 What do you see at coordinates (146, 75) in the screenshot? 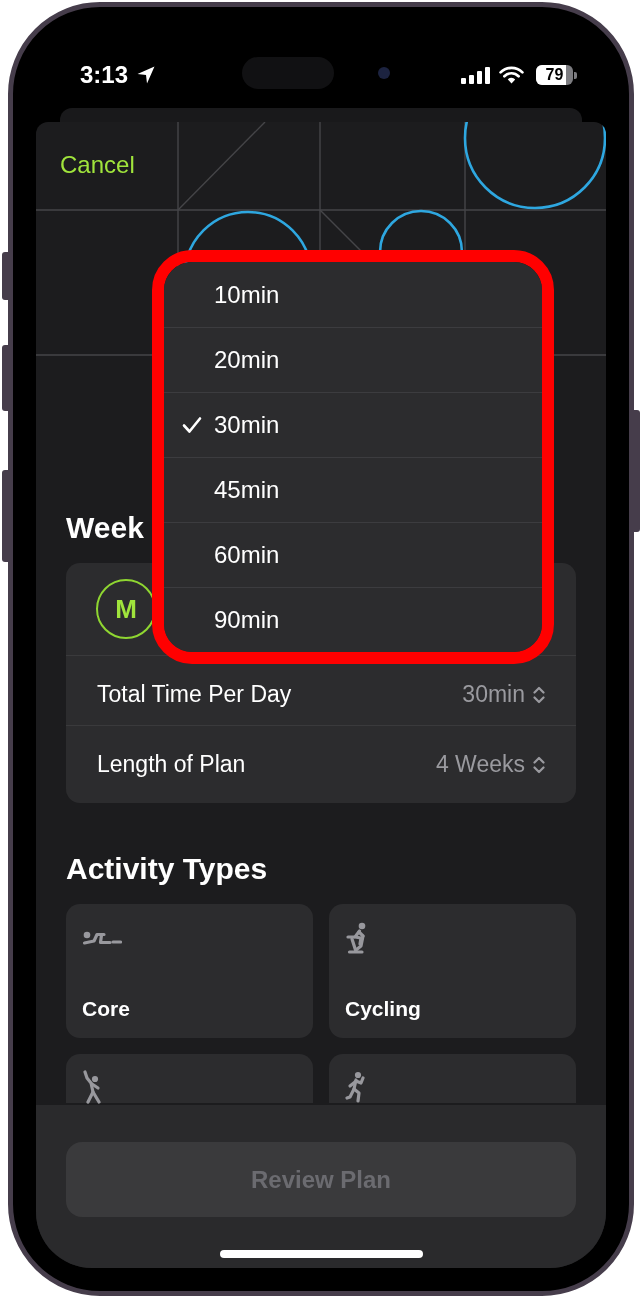
I see `location-arrow-icon` at bounding box center [146, 75].